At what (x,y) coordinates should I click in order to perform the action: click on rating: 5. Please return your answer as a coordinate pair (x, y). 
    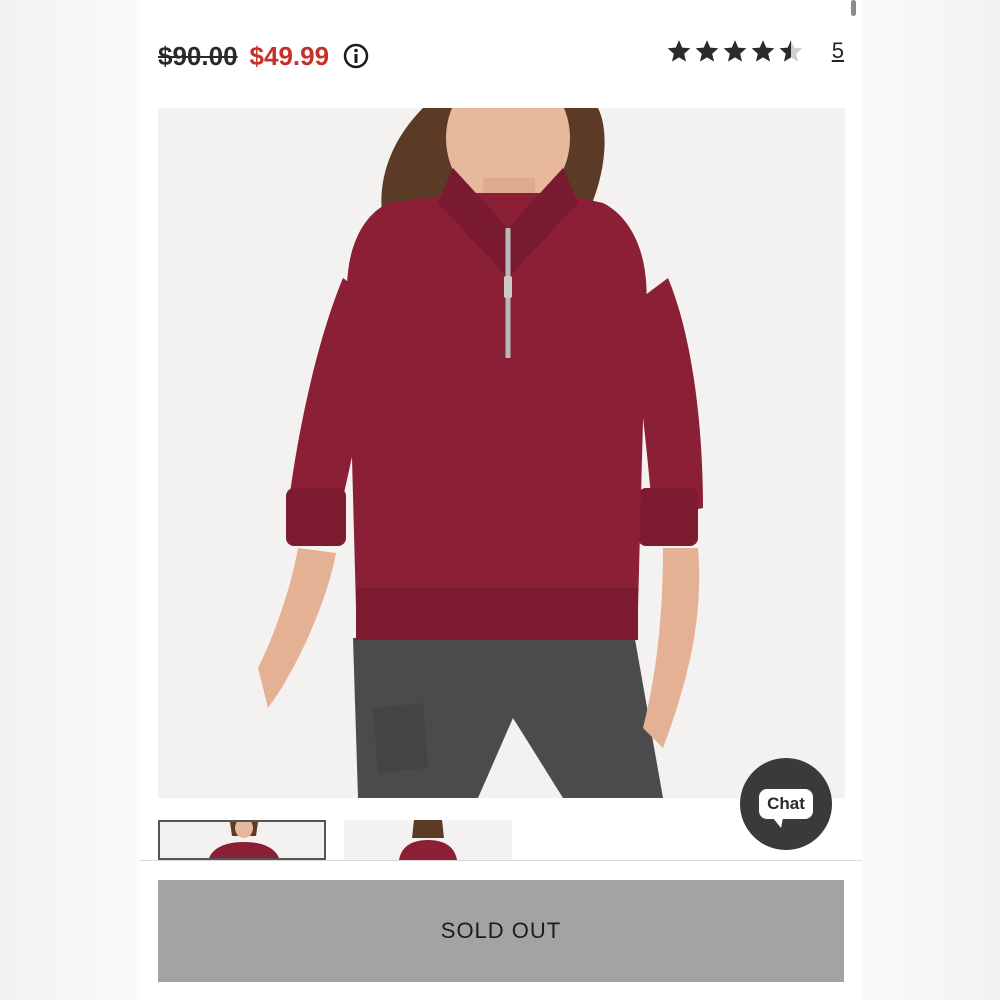
    Looking at the image, I should click on (755, 51).